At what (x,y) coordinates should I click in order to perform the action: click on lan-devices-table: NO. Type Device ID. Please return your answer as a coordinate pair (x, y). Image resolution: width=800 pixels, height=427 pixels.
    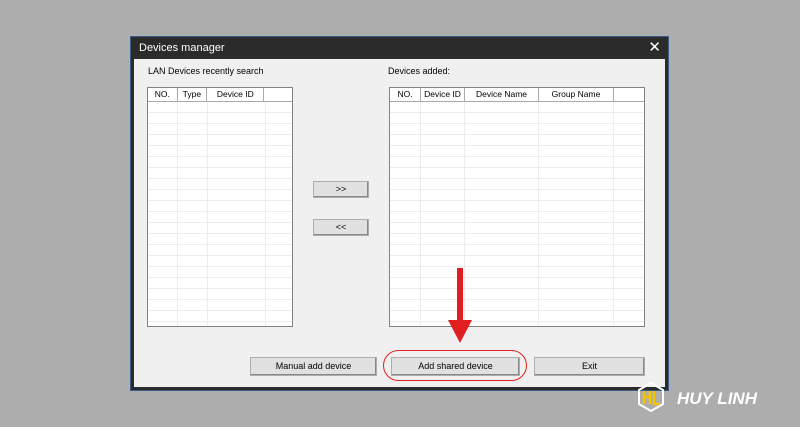
    Looking at the image, I should click on (220, 207).